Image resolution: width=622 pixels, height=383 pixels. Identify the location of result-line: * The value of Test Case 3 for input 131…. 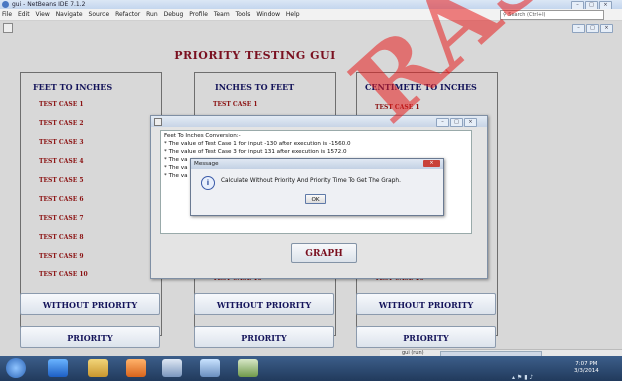
(255, 152).